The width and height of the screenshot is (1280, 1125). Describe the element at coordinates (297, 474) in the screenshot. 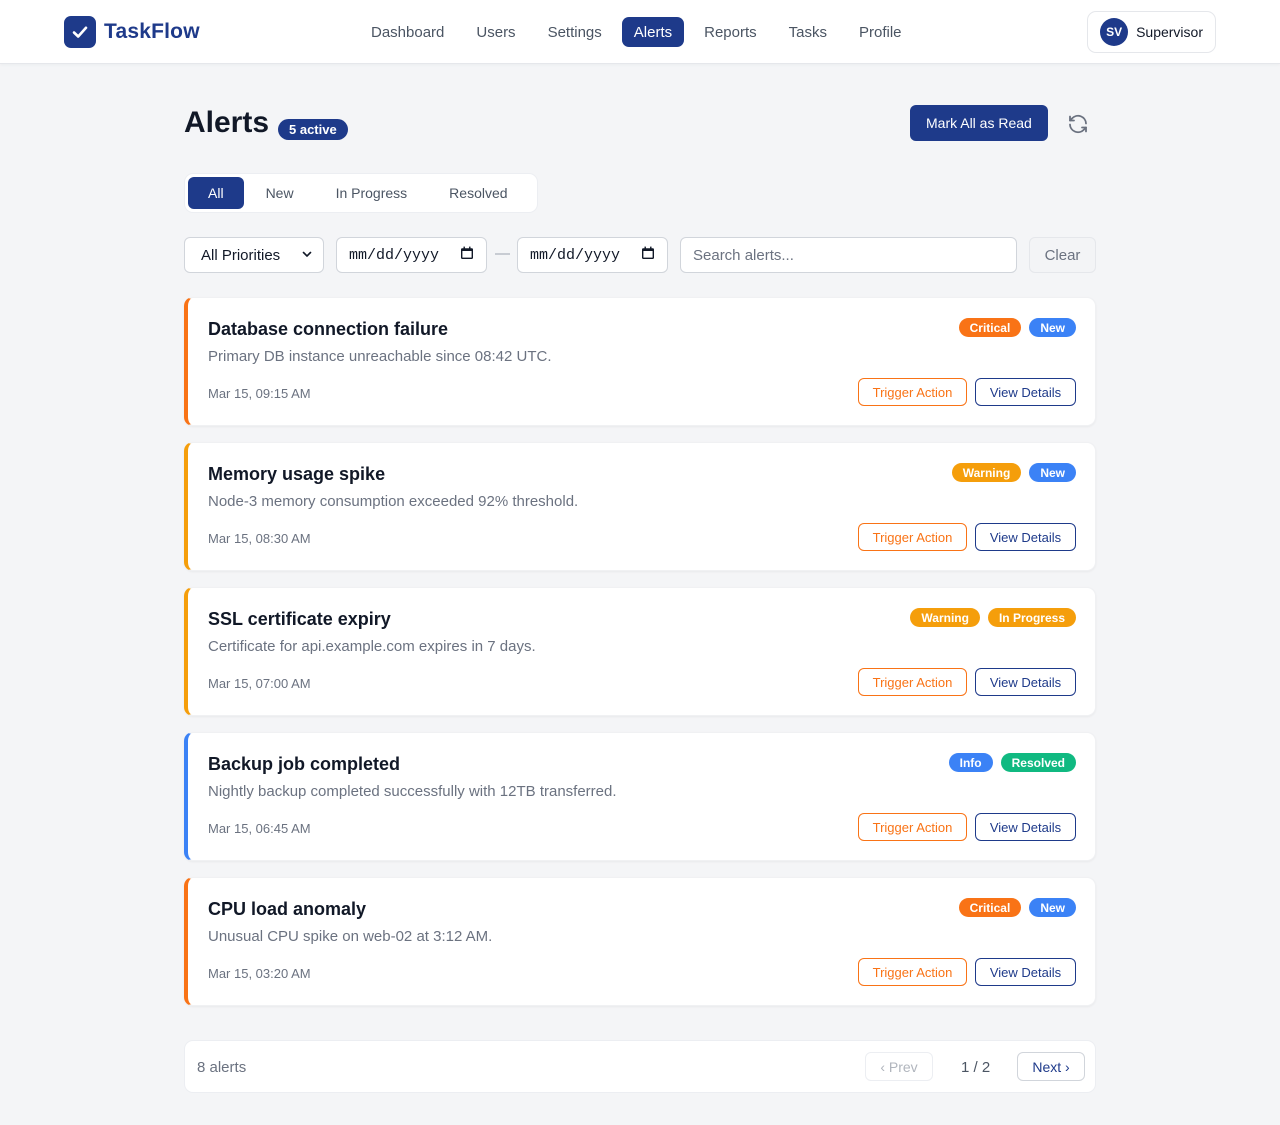

I see `alert-title: Memory usage spike` at that location.